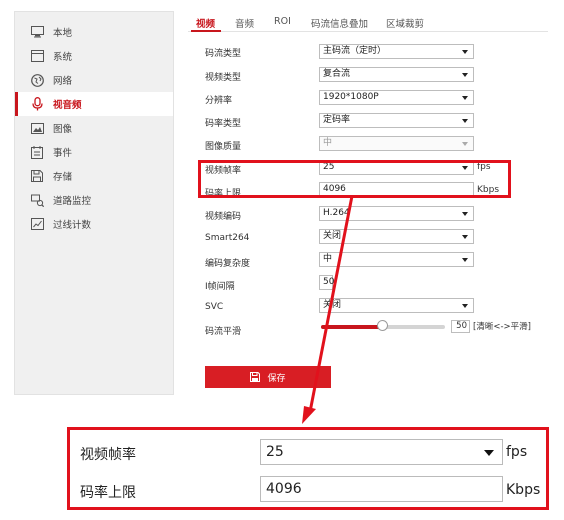 This screenshot has height=520, width=564. What do you see at coordinates (94, 104) in the screenshot?
I see `sidebar-item-video-audio: 视音频` at bounding box center [94, 104].